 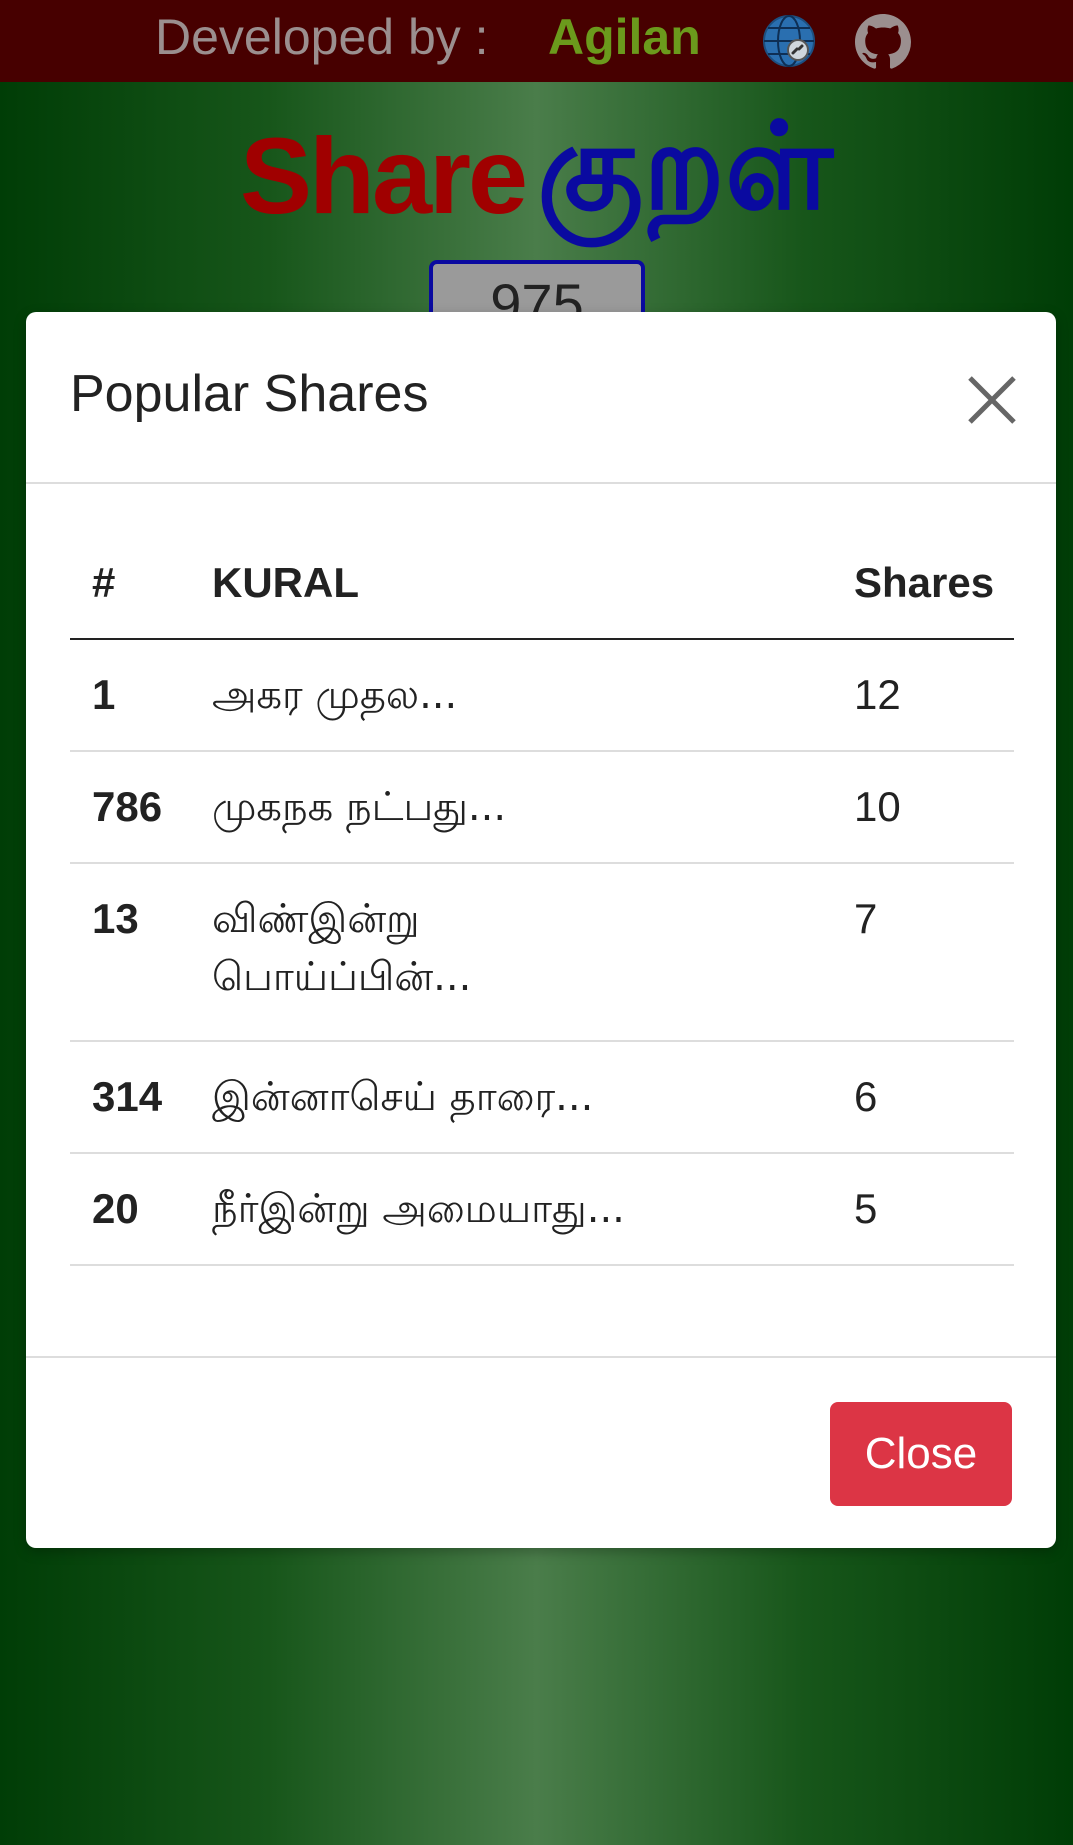 What do you see at coordinates (541, 483) in the screenshot?
I see `modal-header-divider` at bounding box center [541, 483].